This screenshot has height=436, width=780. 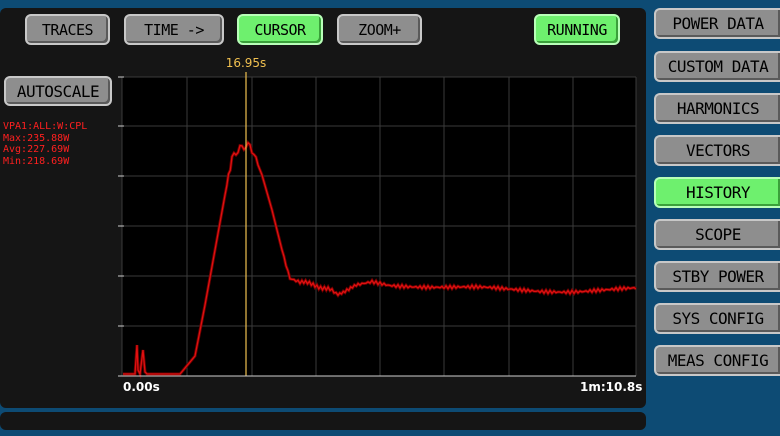 What do you see at coordinates (717, 23) in the screenshot?
I see `side-menu-power-data-button: POWER DATA` at bounding box center [717, 23].